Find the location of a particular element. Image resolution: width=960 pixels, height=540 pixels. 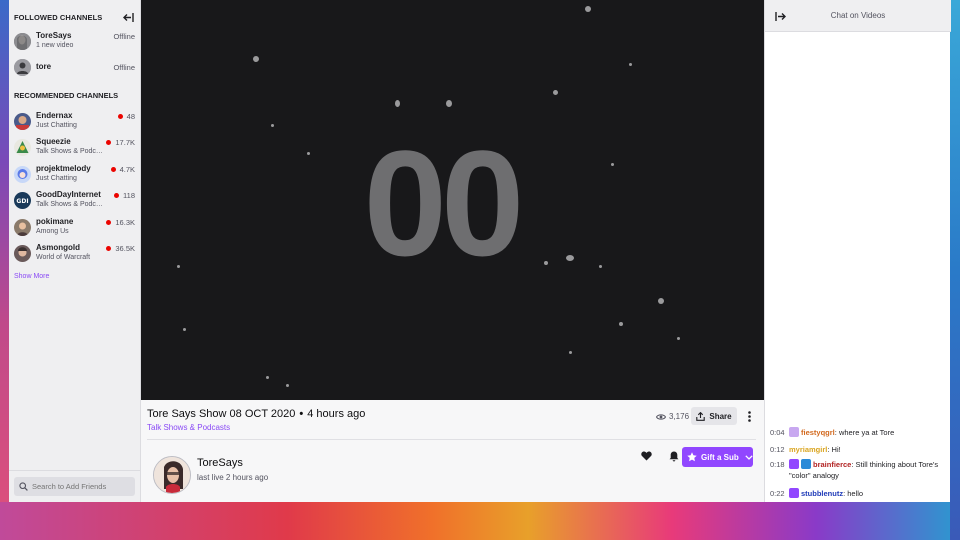

follow-heart-icon is located at coordinates (646, 456).